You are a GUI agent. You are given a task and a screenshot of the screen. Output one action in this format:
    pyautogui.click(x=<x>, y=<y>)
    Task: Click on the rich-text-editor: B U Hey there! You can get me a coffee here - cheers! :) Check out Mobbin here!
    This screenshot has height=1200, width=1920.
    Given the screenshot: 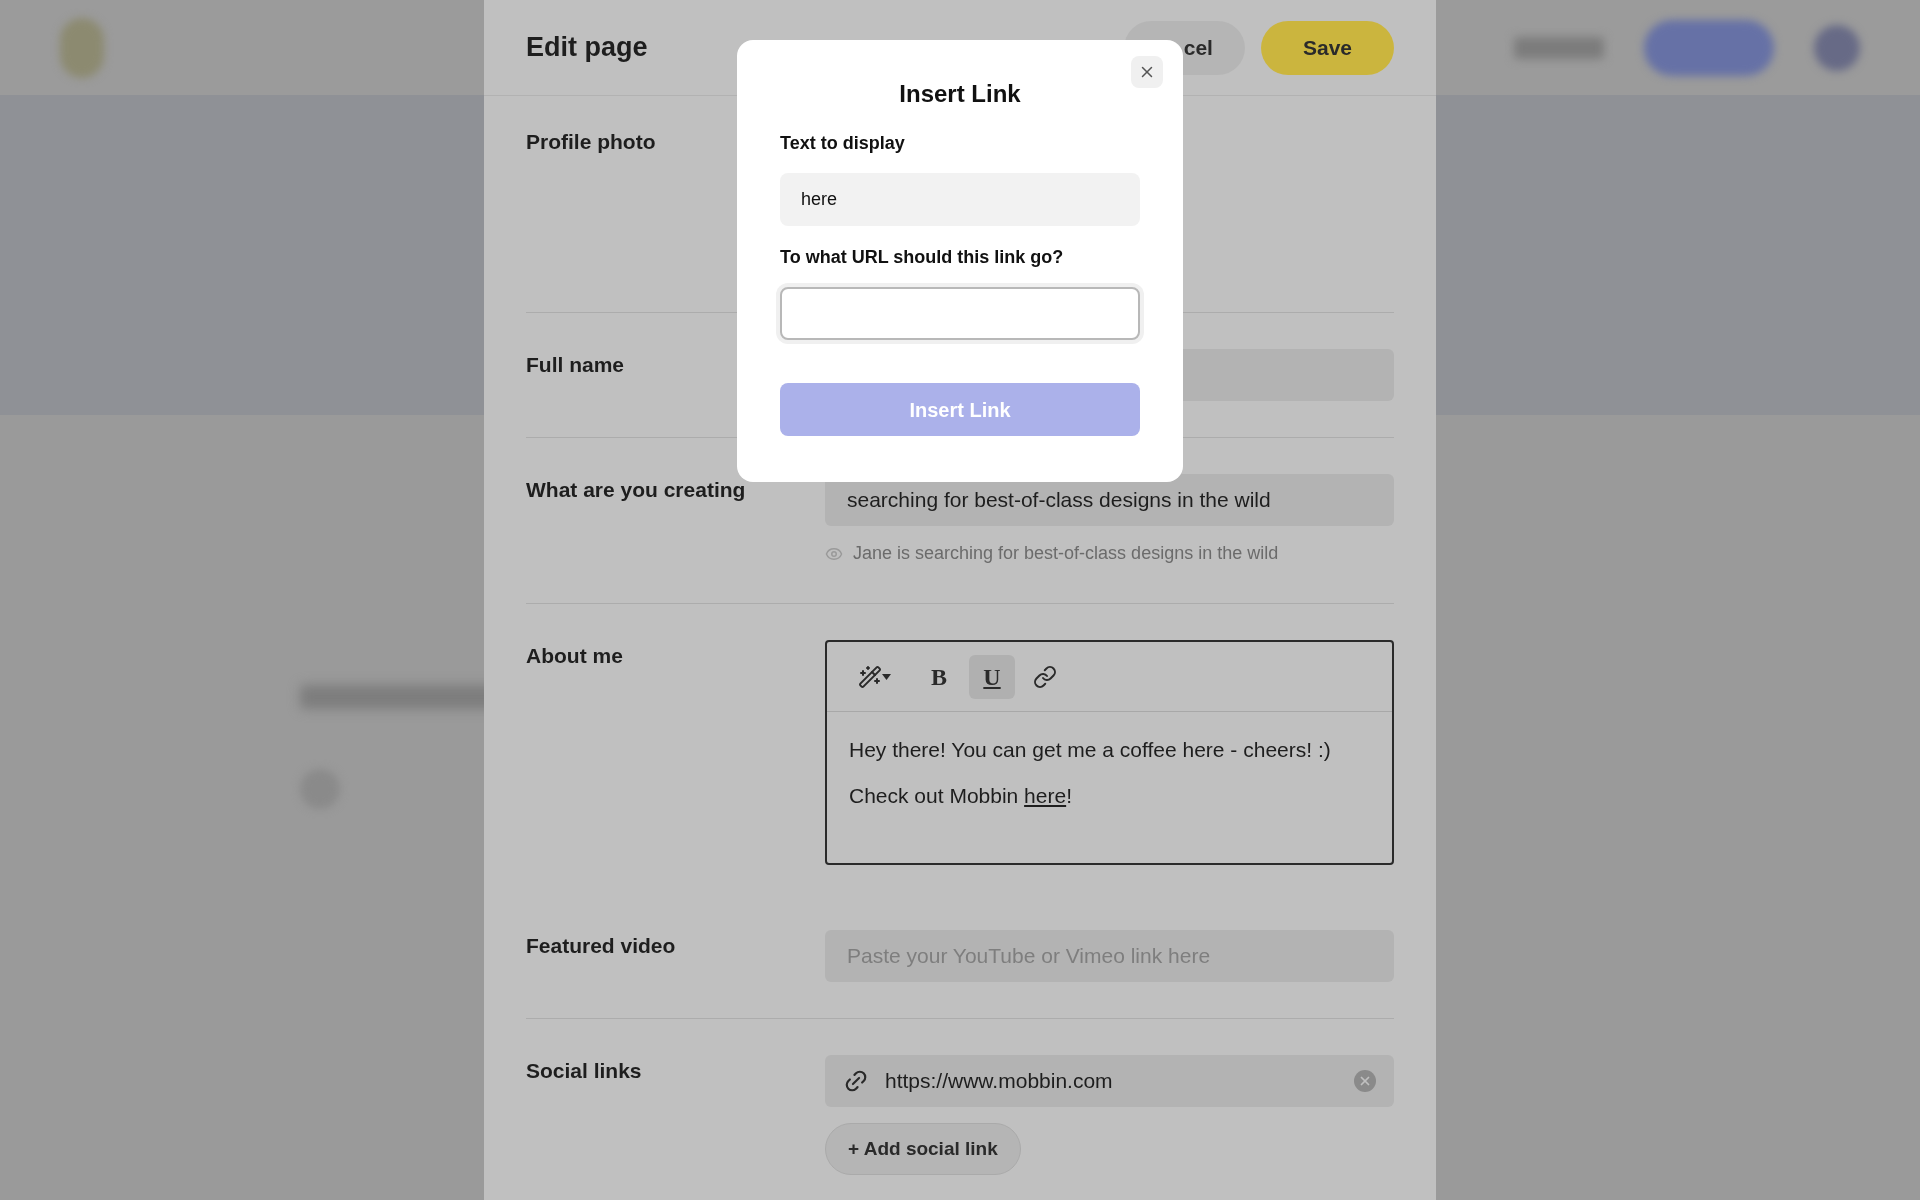 What is the action you would take?
    pyautogui.click(x=1109, y=752)
    